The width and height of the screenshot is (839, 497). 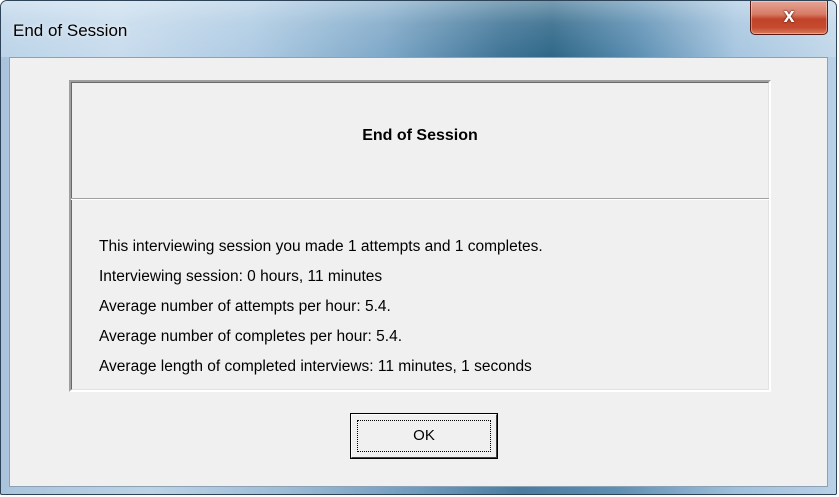 I want to click on panel-heading: End of Session, so click(x=420, y=135).